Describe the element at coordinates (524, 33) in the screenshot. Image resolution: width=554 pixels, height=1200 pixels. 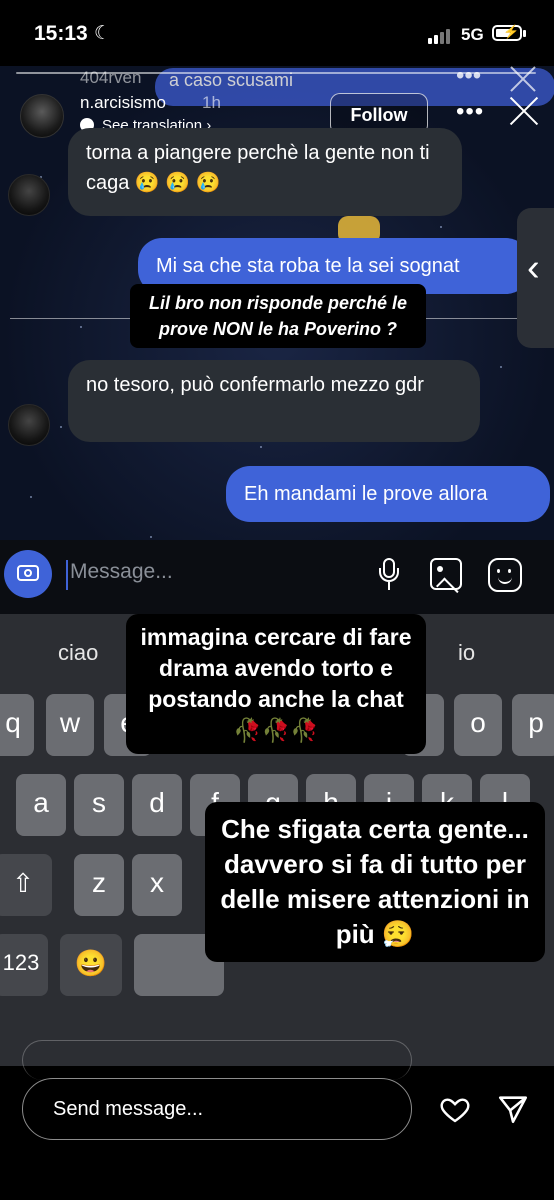
I see `battery-tip` at that location.